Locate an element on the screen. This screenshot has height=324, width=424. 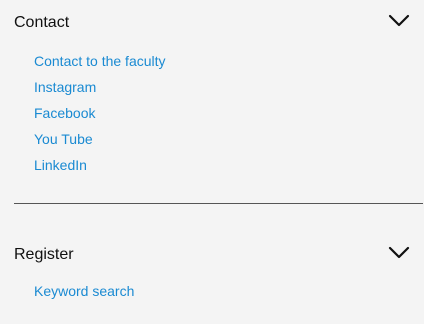
register-links-list: Keyword search is located at coordinates (84, 294).